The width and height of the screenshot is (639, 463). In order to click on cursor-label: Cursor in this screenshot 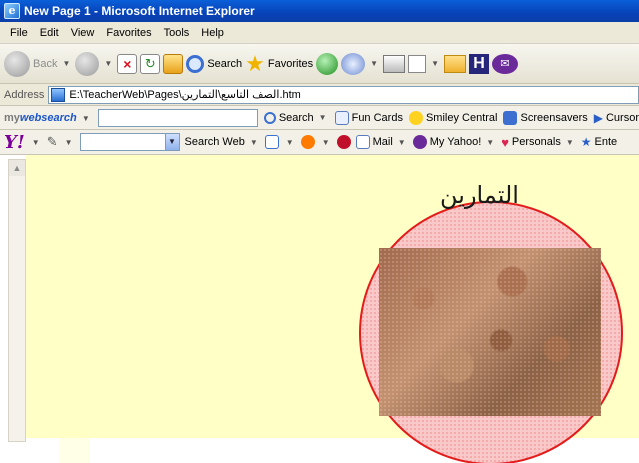, I will do `click(622, 117)`.